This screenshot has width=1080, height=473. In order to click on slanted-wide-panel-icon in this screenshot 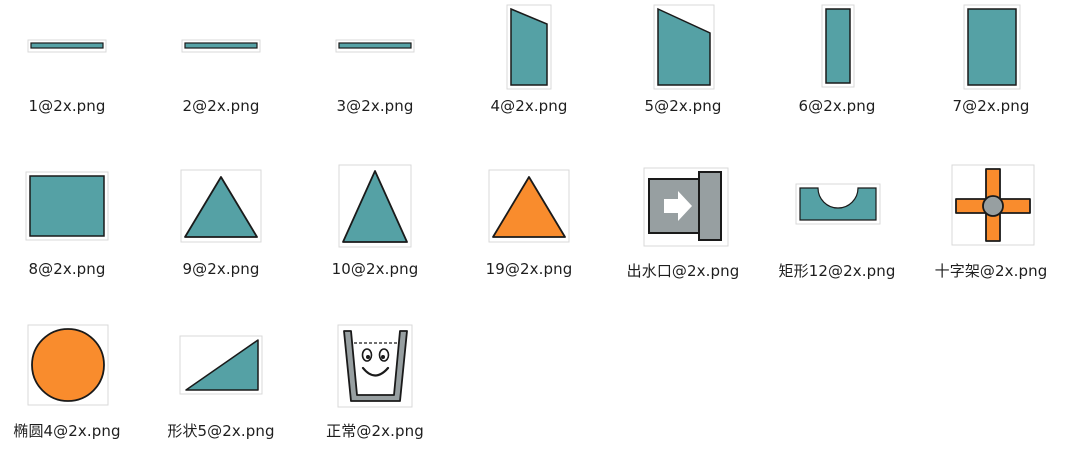, I will do `click(684, 47)`.